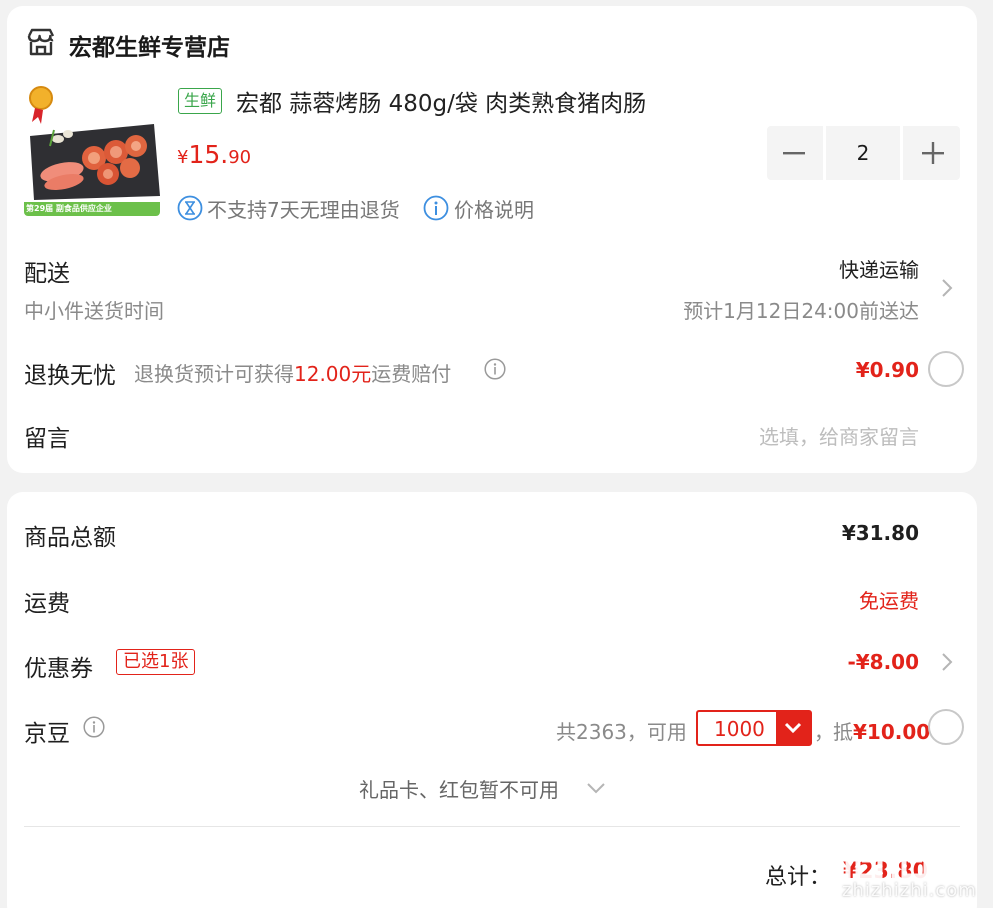 This screenshot has height=908, width=993. I want to click on goods-total-label: 商品总额, so click(70, 538).